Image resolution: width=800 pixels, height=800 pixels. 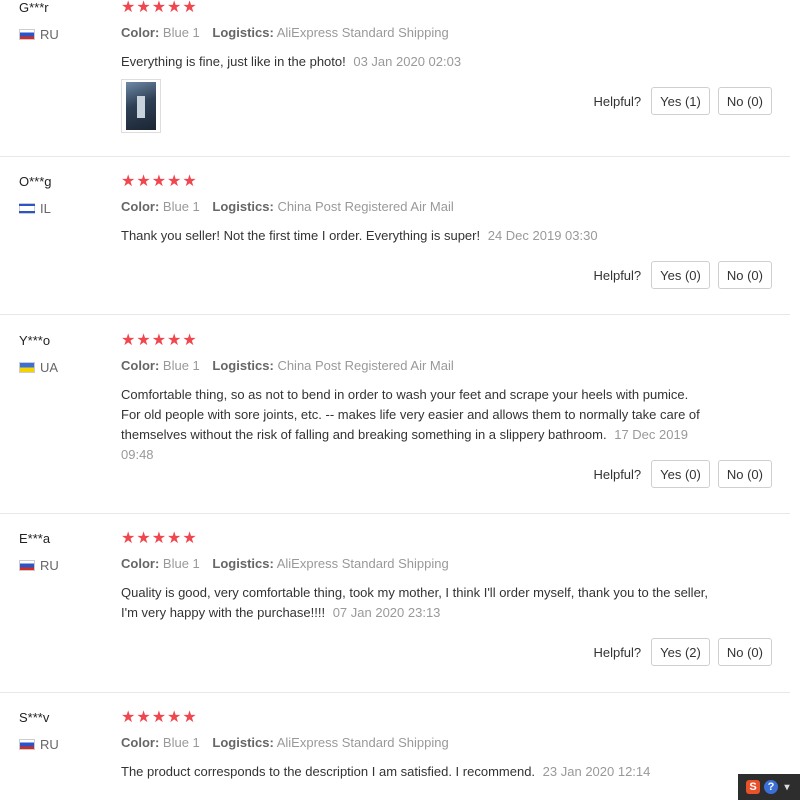 What do you see at coordinates (49, 367) in the screenshot?
I see `country-code: UA` at bounding box center [49, 367].